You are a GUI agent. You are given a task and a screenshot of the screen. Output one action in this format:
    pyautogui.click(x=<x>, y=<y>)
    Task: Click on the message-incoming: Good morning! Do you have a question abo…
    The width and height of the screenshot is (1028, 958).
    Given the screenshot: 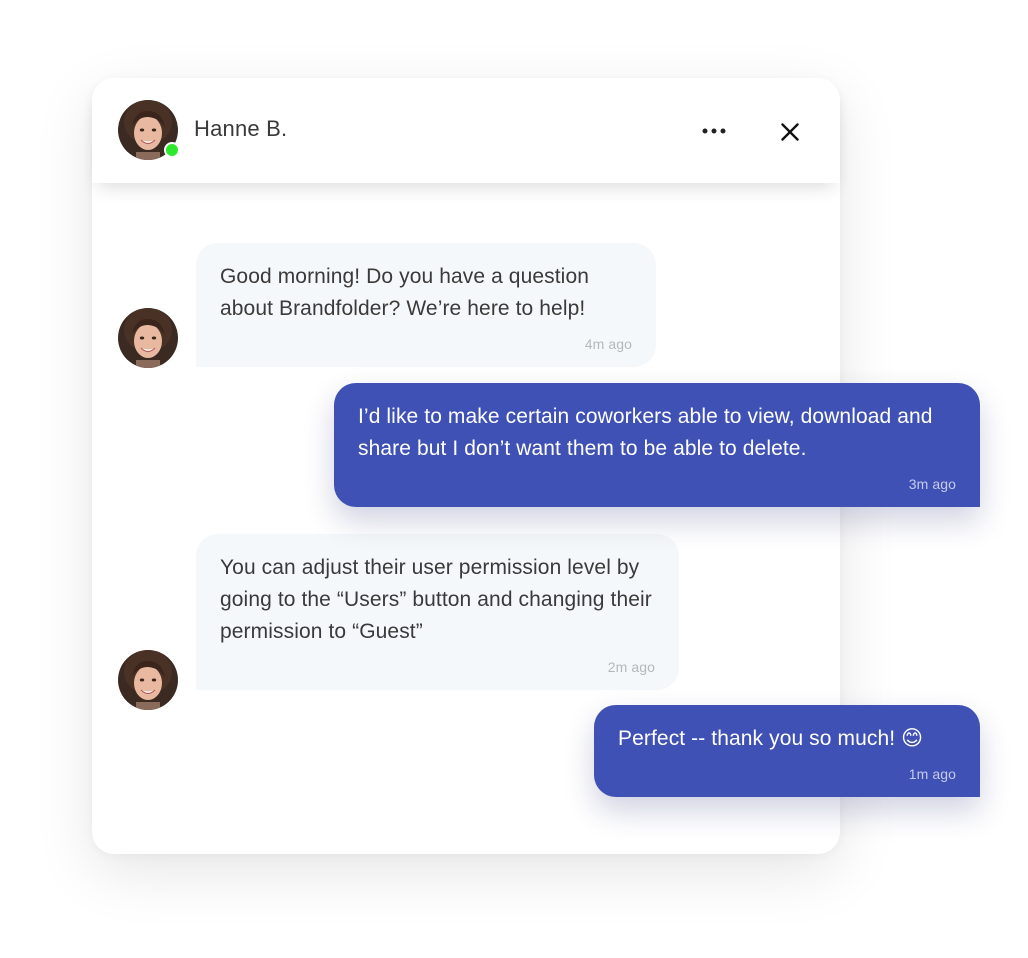 What is the action you would take?
    pyautogui.click(x=426, y=305)
    